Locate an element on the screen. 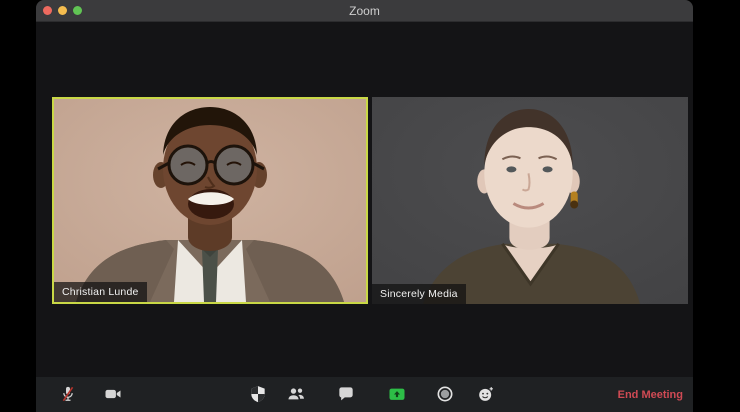 The width and height of the screenshot is (740, 412). minimize-button-icon is located at coordinates (62, 10).